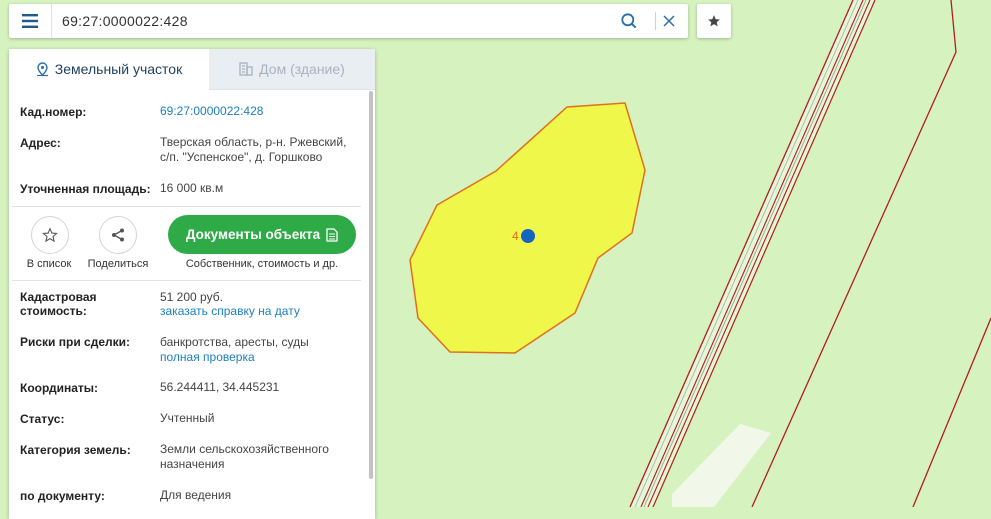  What do you see at coordinates (246, 69) in the screenshot?
I see `building-icon` at bounding box center [246, 69].